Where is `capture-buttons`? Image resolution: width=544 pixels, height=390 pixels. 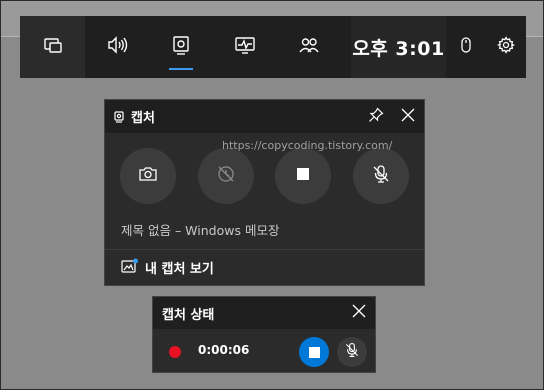 capture-buttons is located at coordinates (264, 176).